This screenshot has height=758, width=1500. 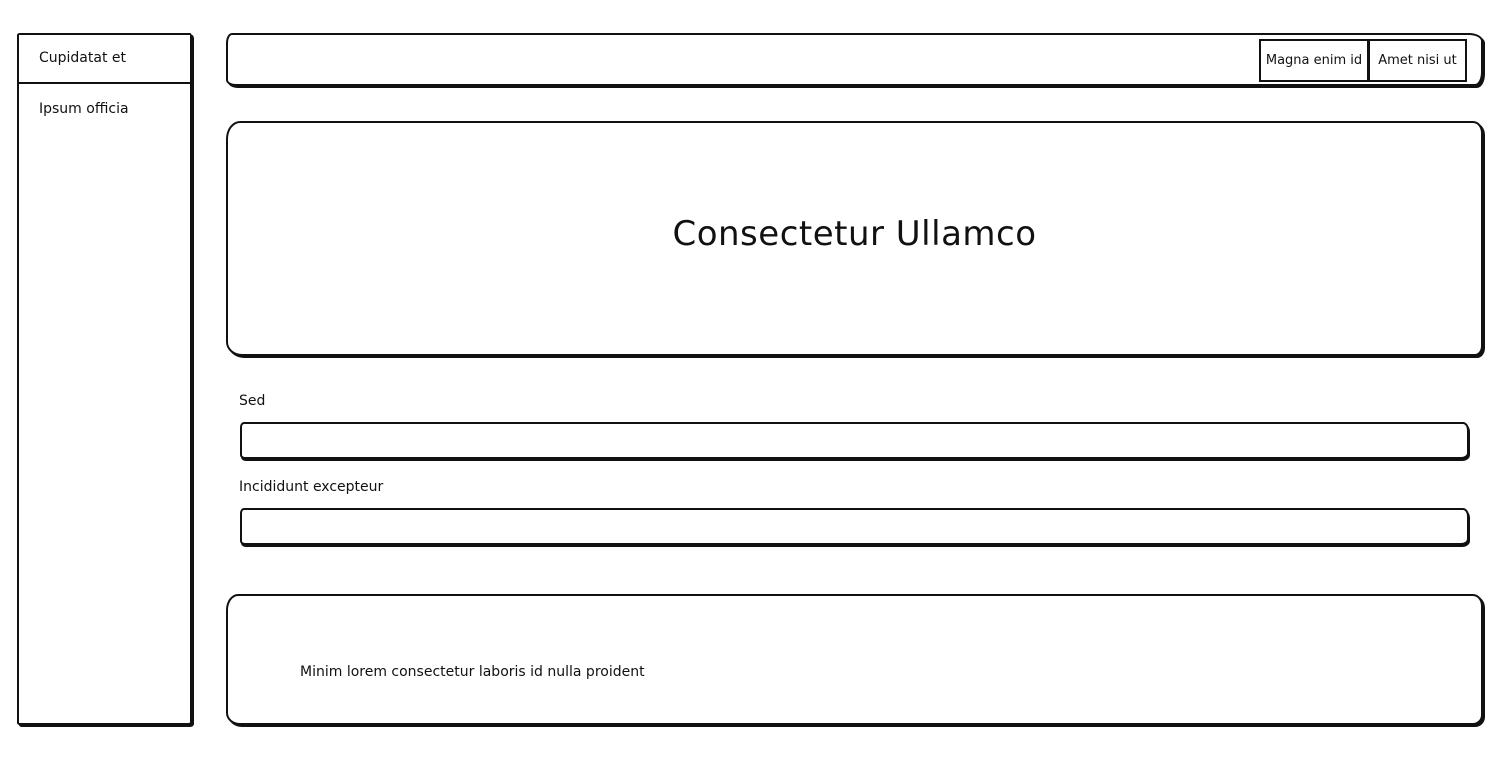 I want to click on incididunt-excepteur-input, so click(x=854, y=526).